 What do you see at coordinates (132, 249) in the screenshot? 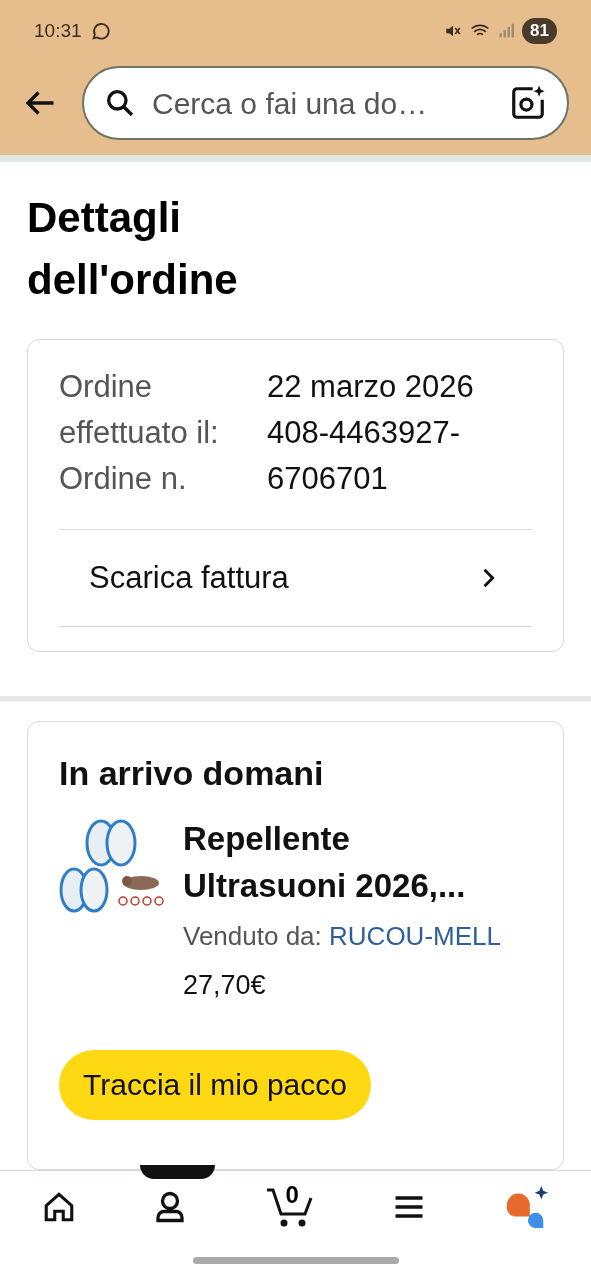
I see `page-title: Dettagli dell'ordine` at bounding box center [132, 249].